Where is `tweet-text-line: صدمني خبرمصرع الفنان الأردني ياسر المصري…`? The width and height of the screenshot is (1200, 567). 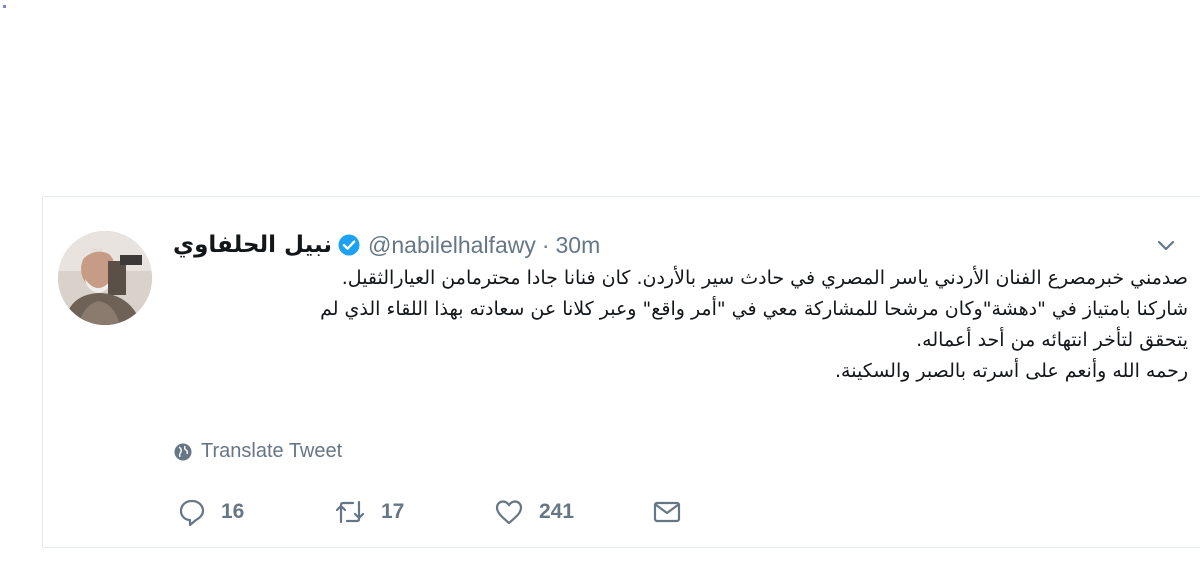 tweet-text-line: صدمني خبرمصرع الفنان الأردني ياسر المصري… is located at coordinates (764, 278).